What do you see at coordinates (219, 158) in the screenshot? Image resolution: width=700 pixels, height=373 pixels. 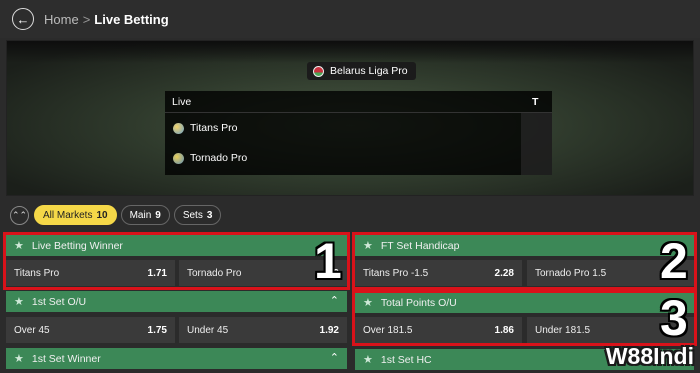 I see `team-name: Tornado Pro` at bounding box center [219, 158].